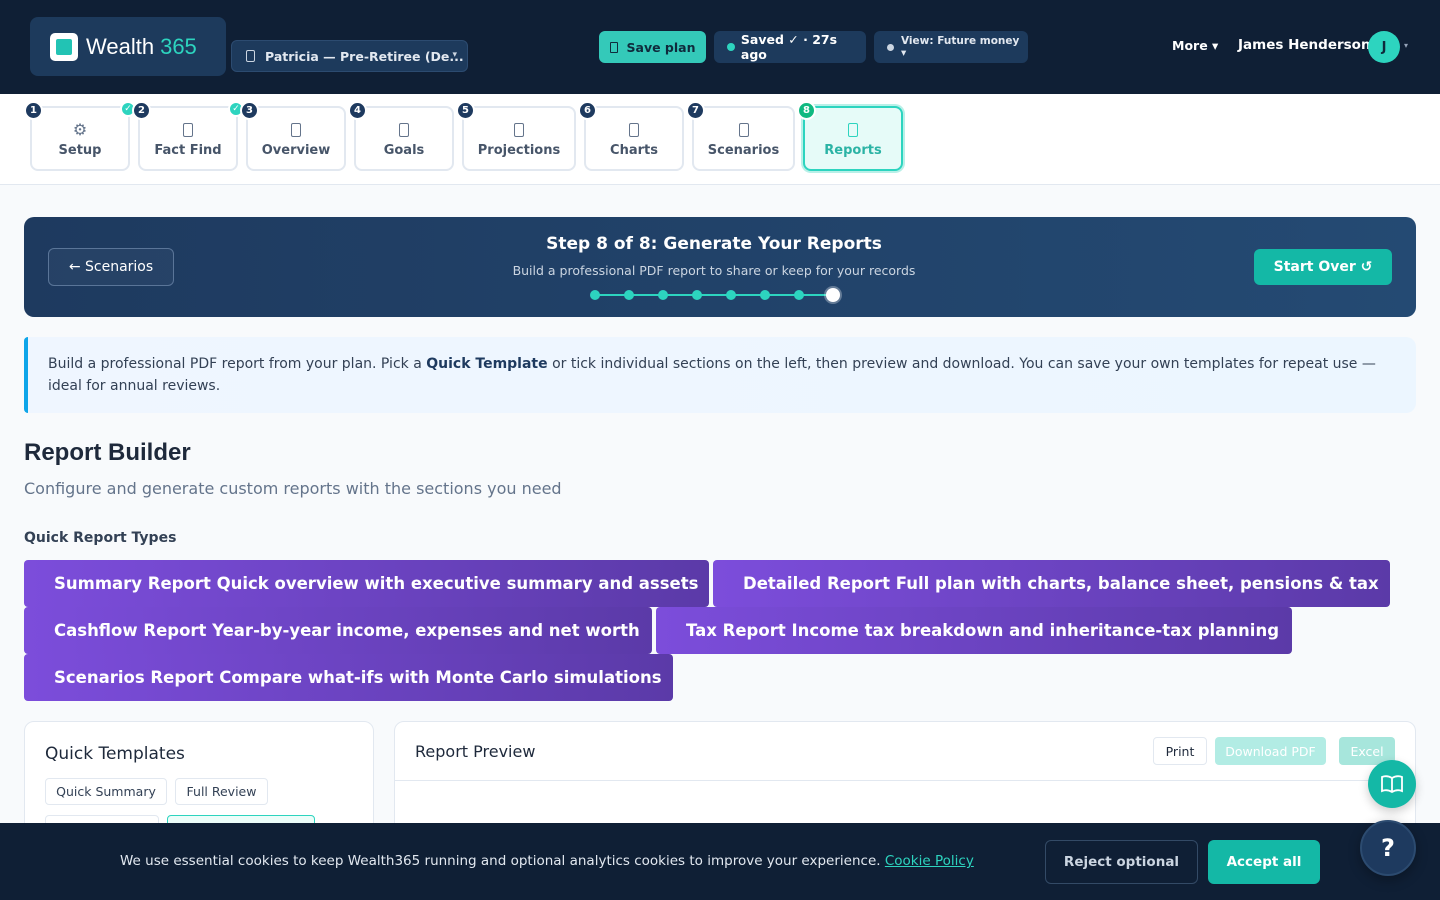 Image resolution: width=1440 pixels, height=900 pixels. Describe the element at coordinates (806, 110) in the screenshot. I see `step-number: 8` at that location.